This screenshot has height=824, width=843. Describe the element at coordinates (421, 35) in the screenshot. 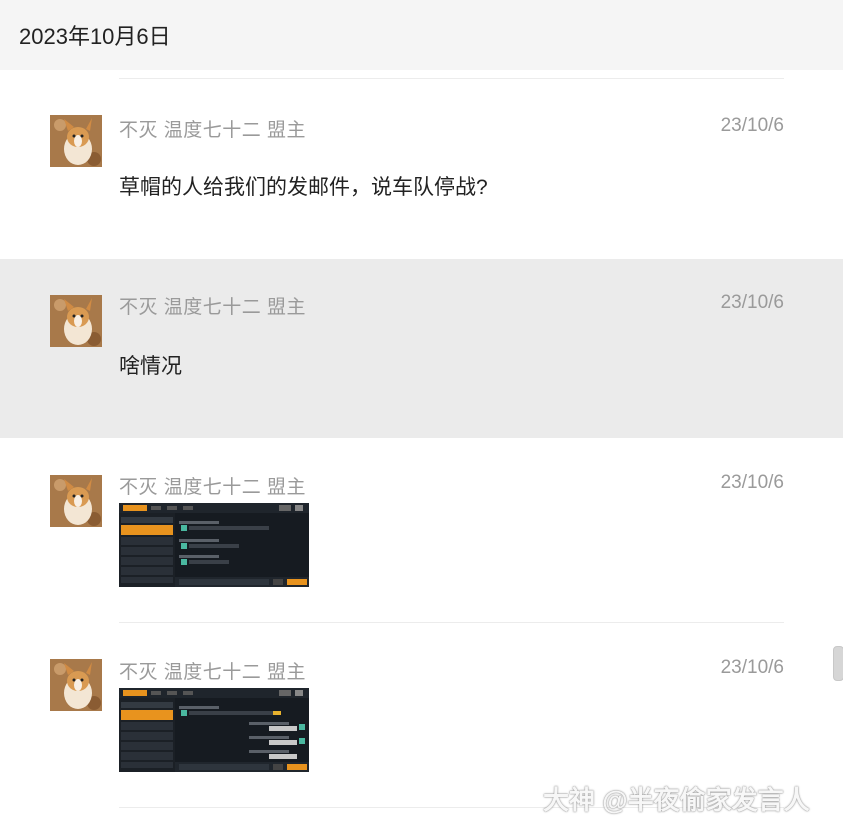

I see `date-header: 2023年10月6日` at that location.